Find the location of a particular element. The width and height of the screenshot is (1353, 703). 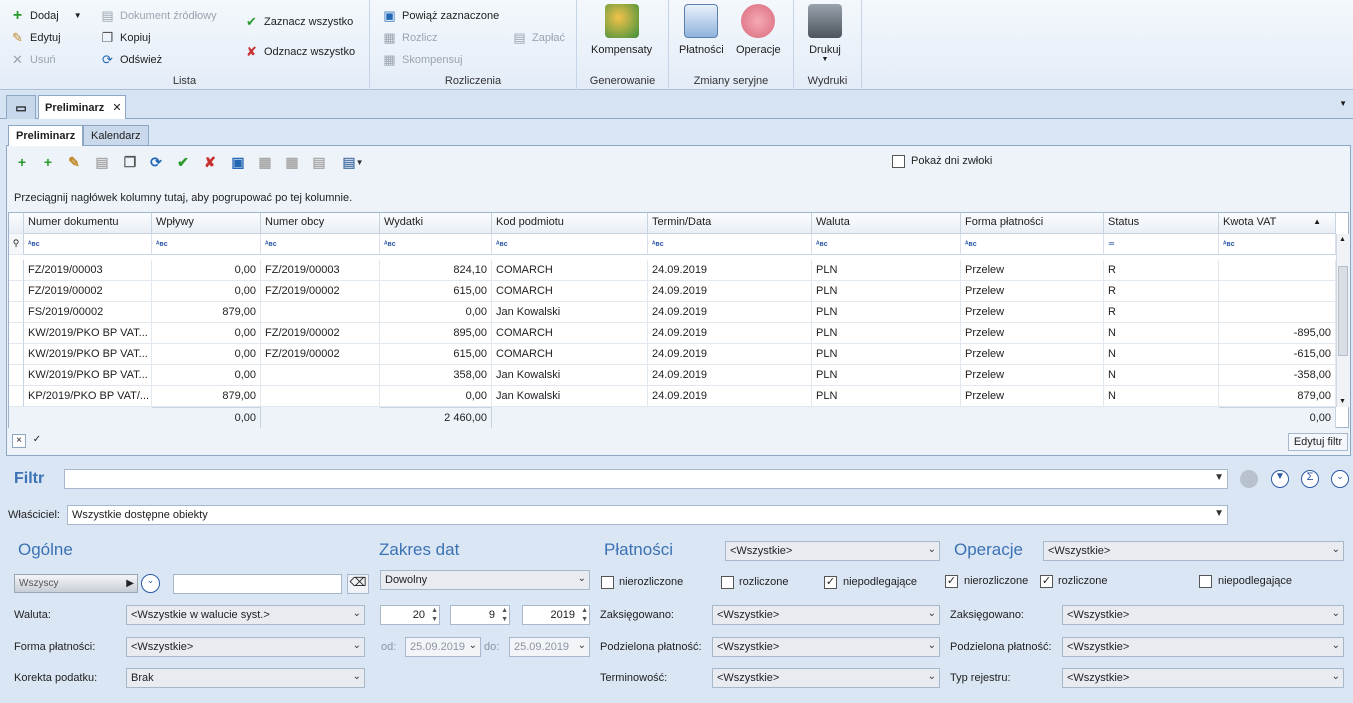

who-selector: Wszyscy ▶ is located at coordinates (76, 583).